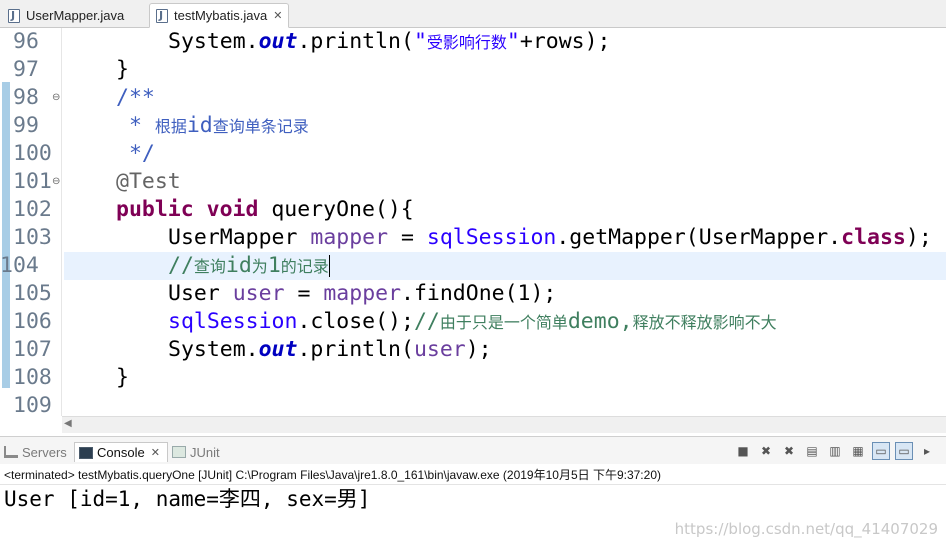 The image size is (946, 549). What do you see at coordinates (766, 451) in the screenshot?
I see `remove-launch-icon: ✖` at bounding box center [766, 451].